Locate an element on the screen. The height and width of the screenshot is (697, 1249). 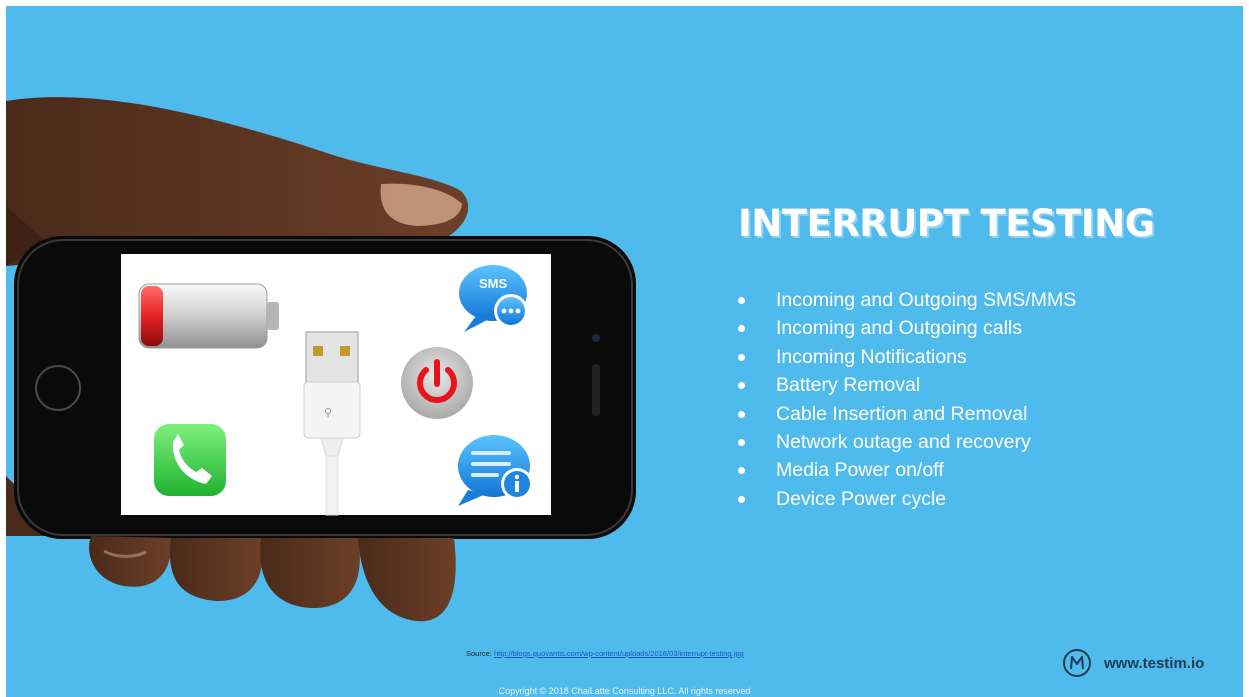
brand-footer: www.testim.io is located at coordinates (1133, 663).